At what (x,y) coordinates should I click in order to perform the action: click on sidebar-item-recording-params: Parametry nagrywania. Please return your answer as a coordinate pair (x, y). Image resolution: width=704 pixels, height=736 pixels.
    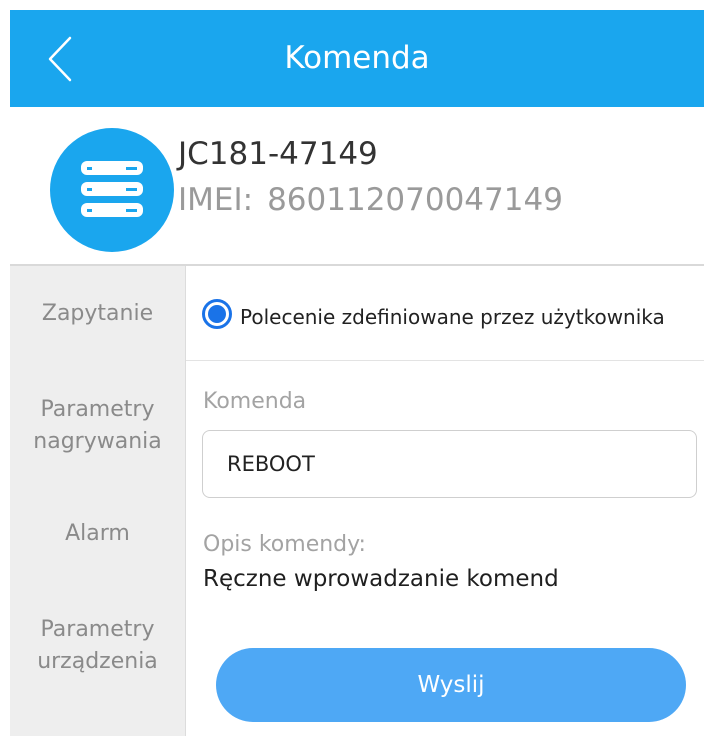
    Looking at the image, I should click on (97, 426).